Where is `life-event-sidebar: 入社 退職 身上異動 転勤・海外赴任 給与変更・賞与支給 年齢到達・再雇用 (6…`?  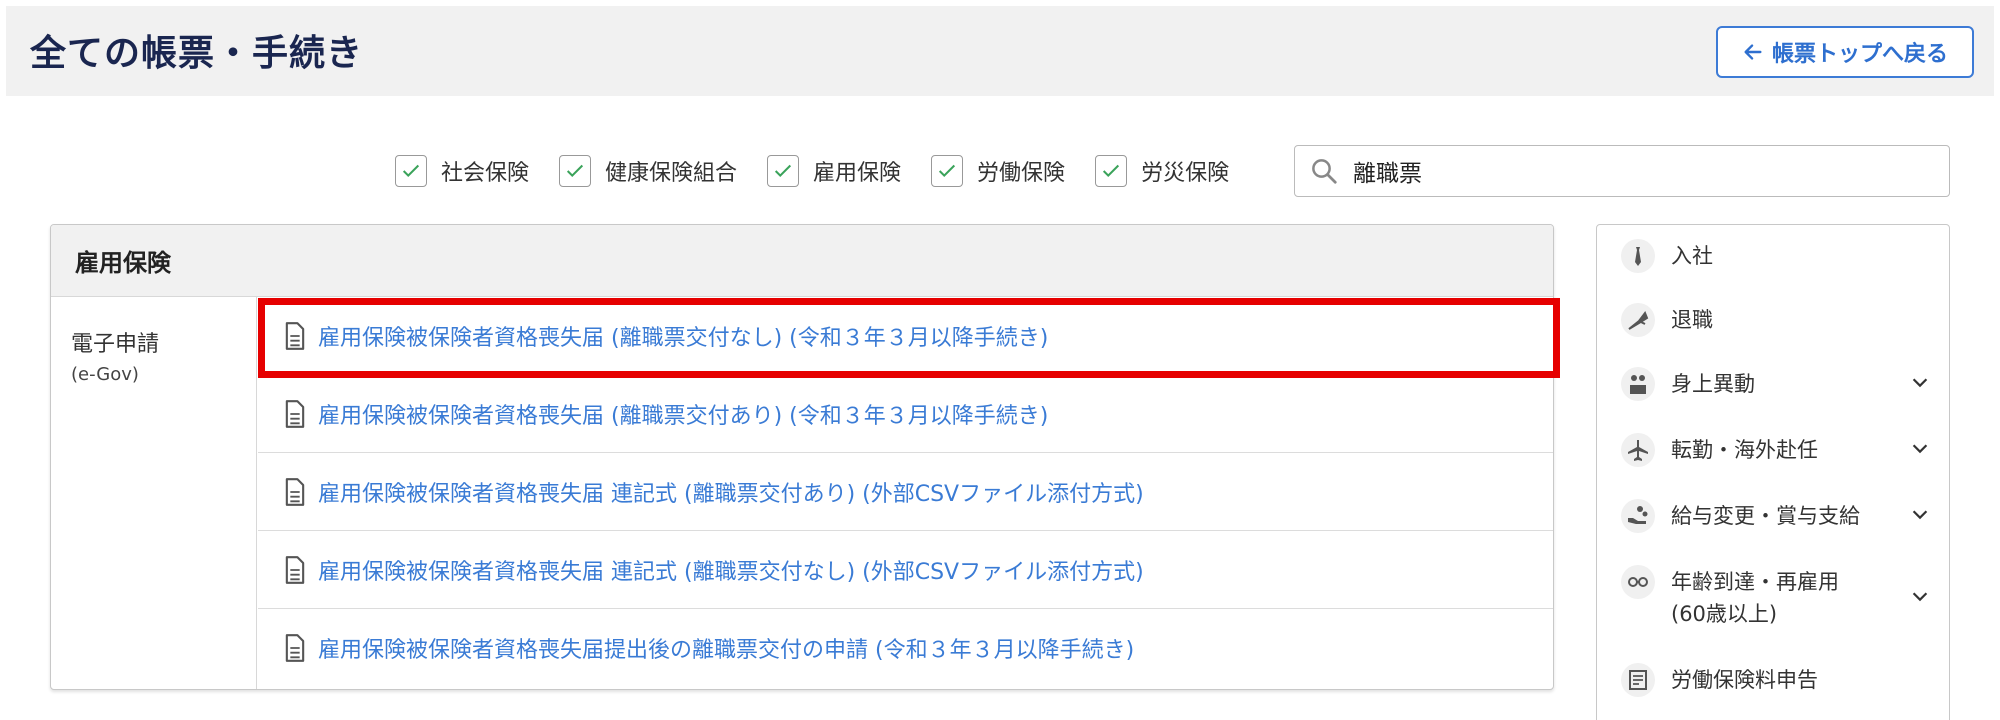 life-event-sidebar: 入社 退職 身上異動 転勤・海外赴任 給与変更・賞与支給 年齢到達・再雇用 (6… is located at coordinates (1773, 472).